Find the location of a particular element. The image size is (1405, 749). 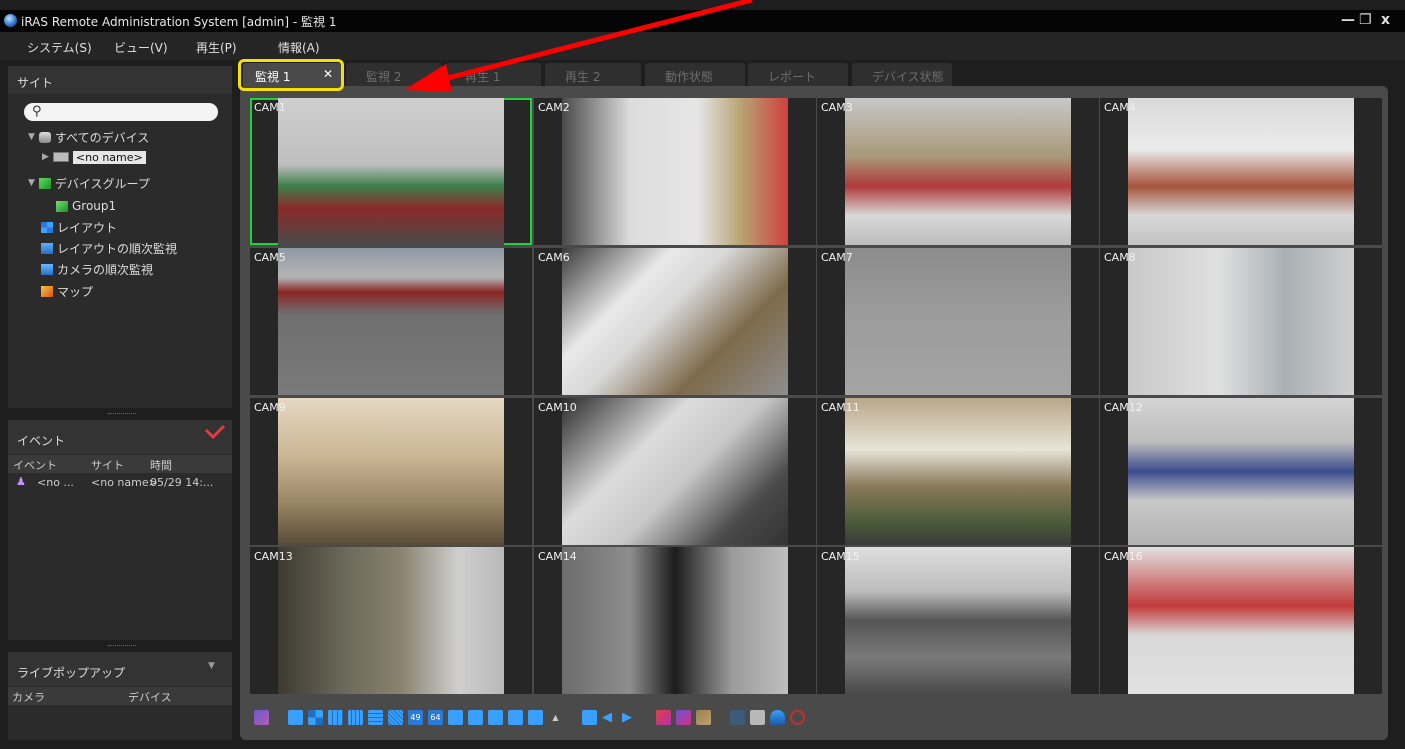

layout-49-button: 49 is located at coordinates (415, 717).